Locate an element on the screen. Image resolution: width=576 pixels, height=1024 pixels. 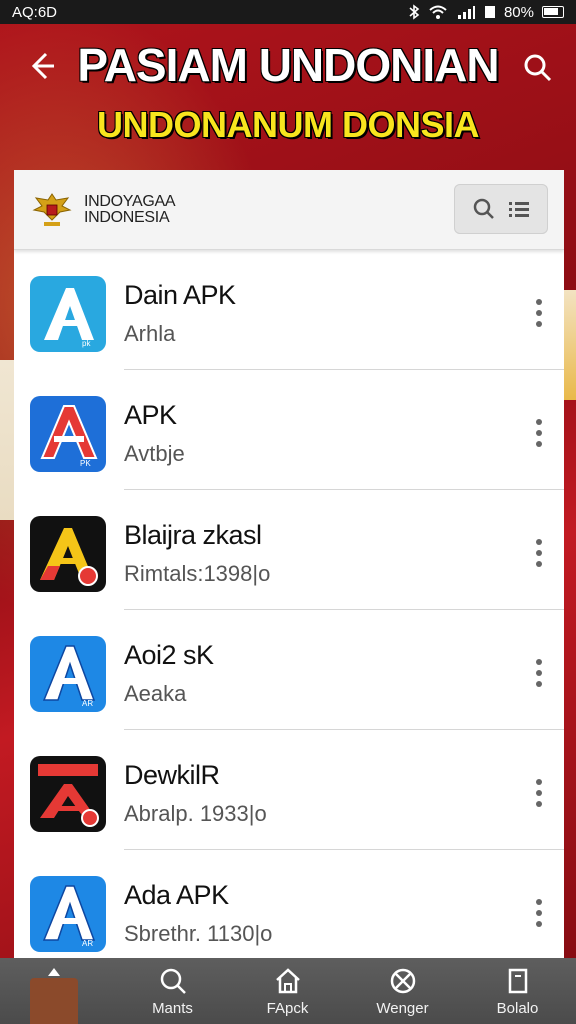
app-info: DewkilR Abralp. 1933|o is located at coordinates (195, 793).